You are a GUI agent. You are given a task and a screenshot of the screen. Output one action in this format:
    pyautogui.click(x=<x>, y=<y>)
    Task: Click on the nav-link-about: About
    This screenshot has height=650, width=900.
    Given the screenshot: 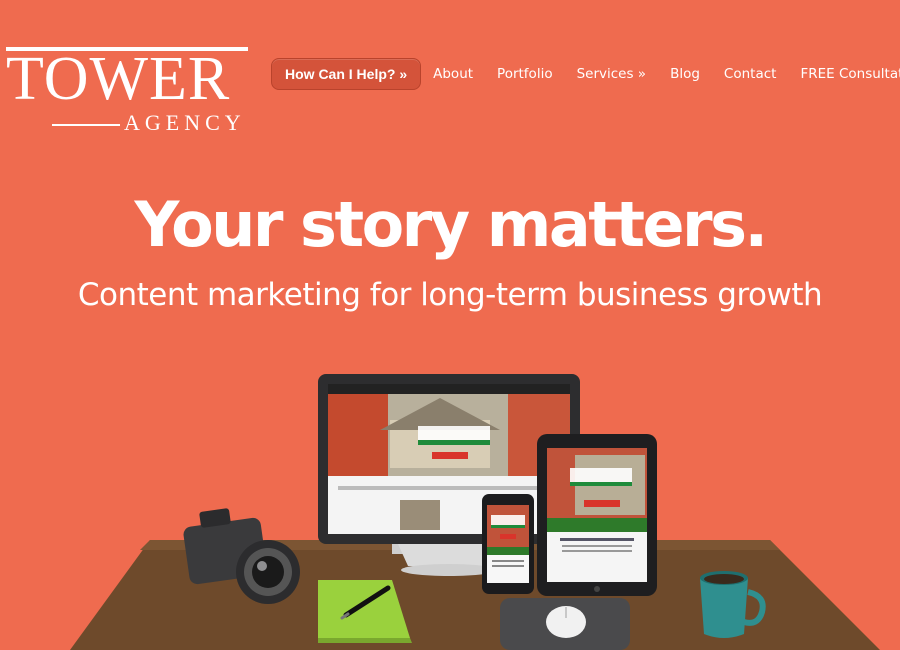 What is the action you would take?
    pyautogui.click(x=453, y=74)
    